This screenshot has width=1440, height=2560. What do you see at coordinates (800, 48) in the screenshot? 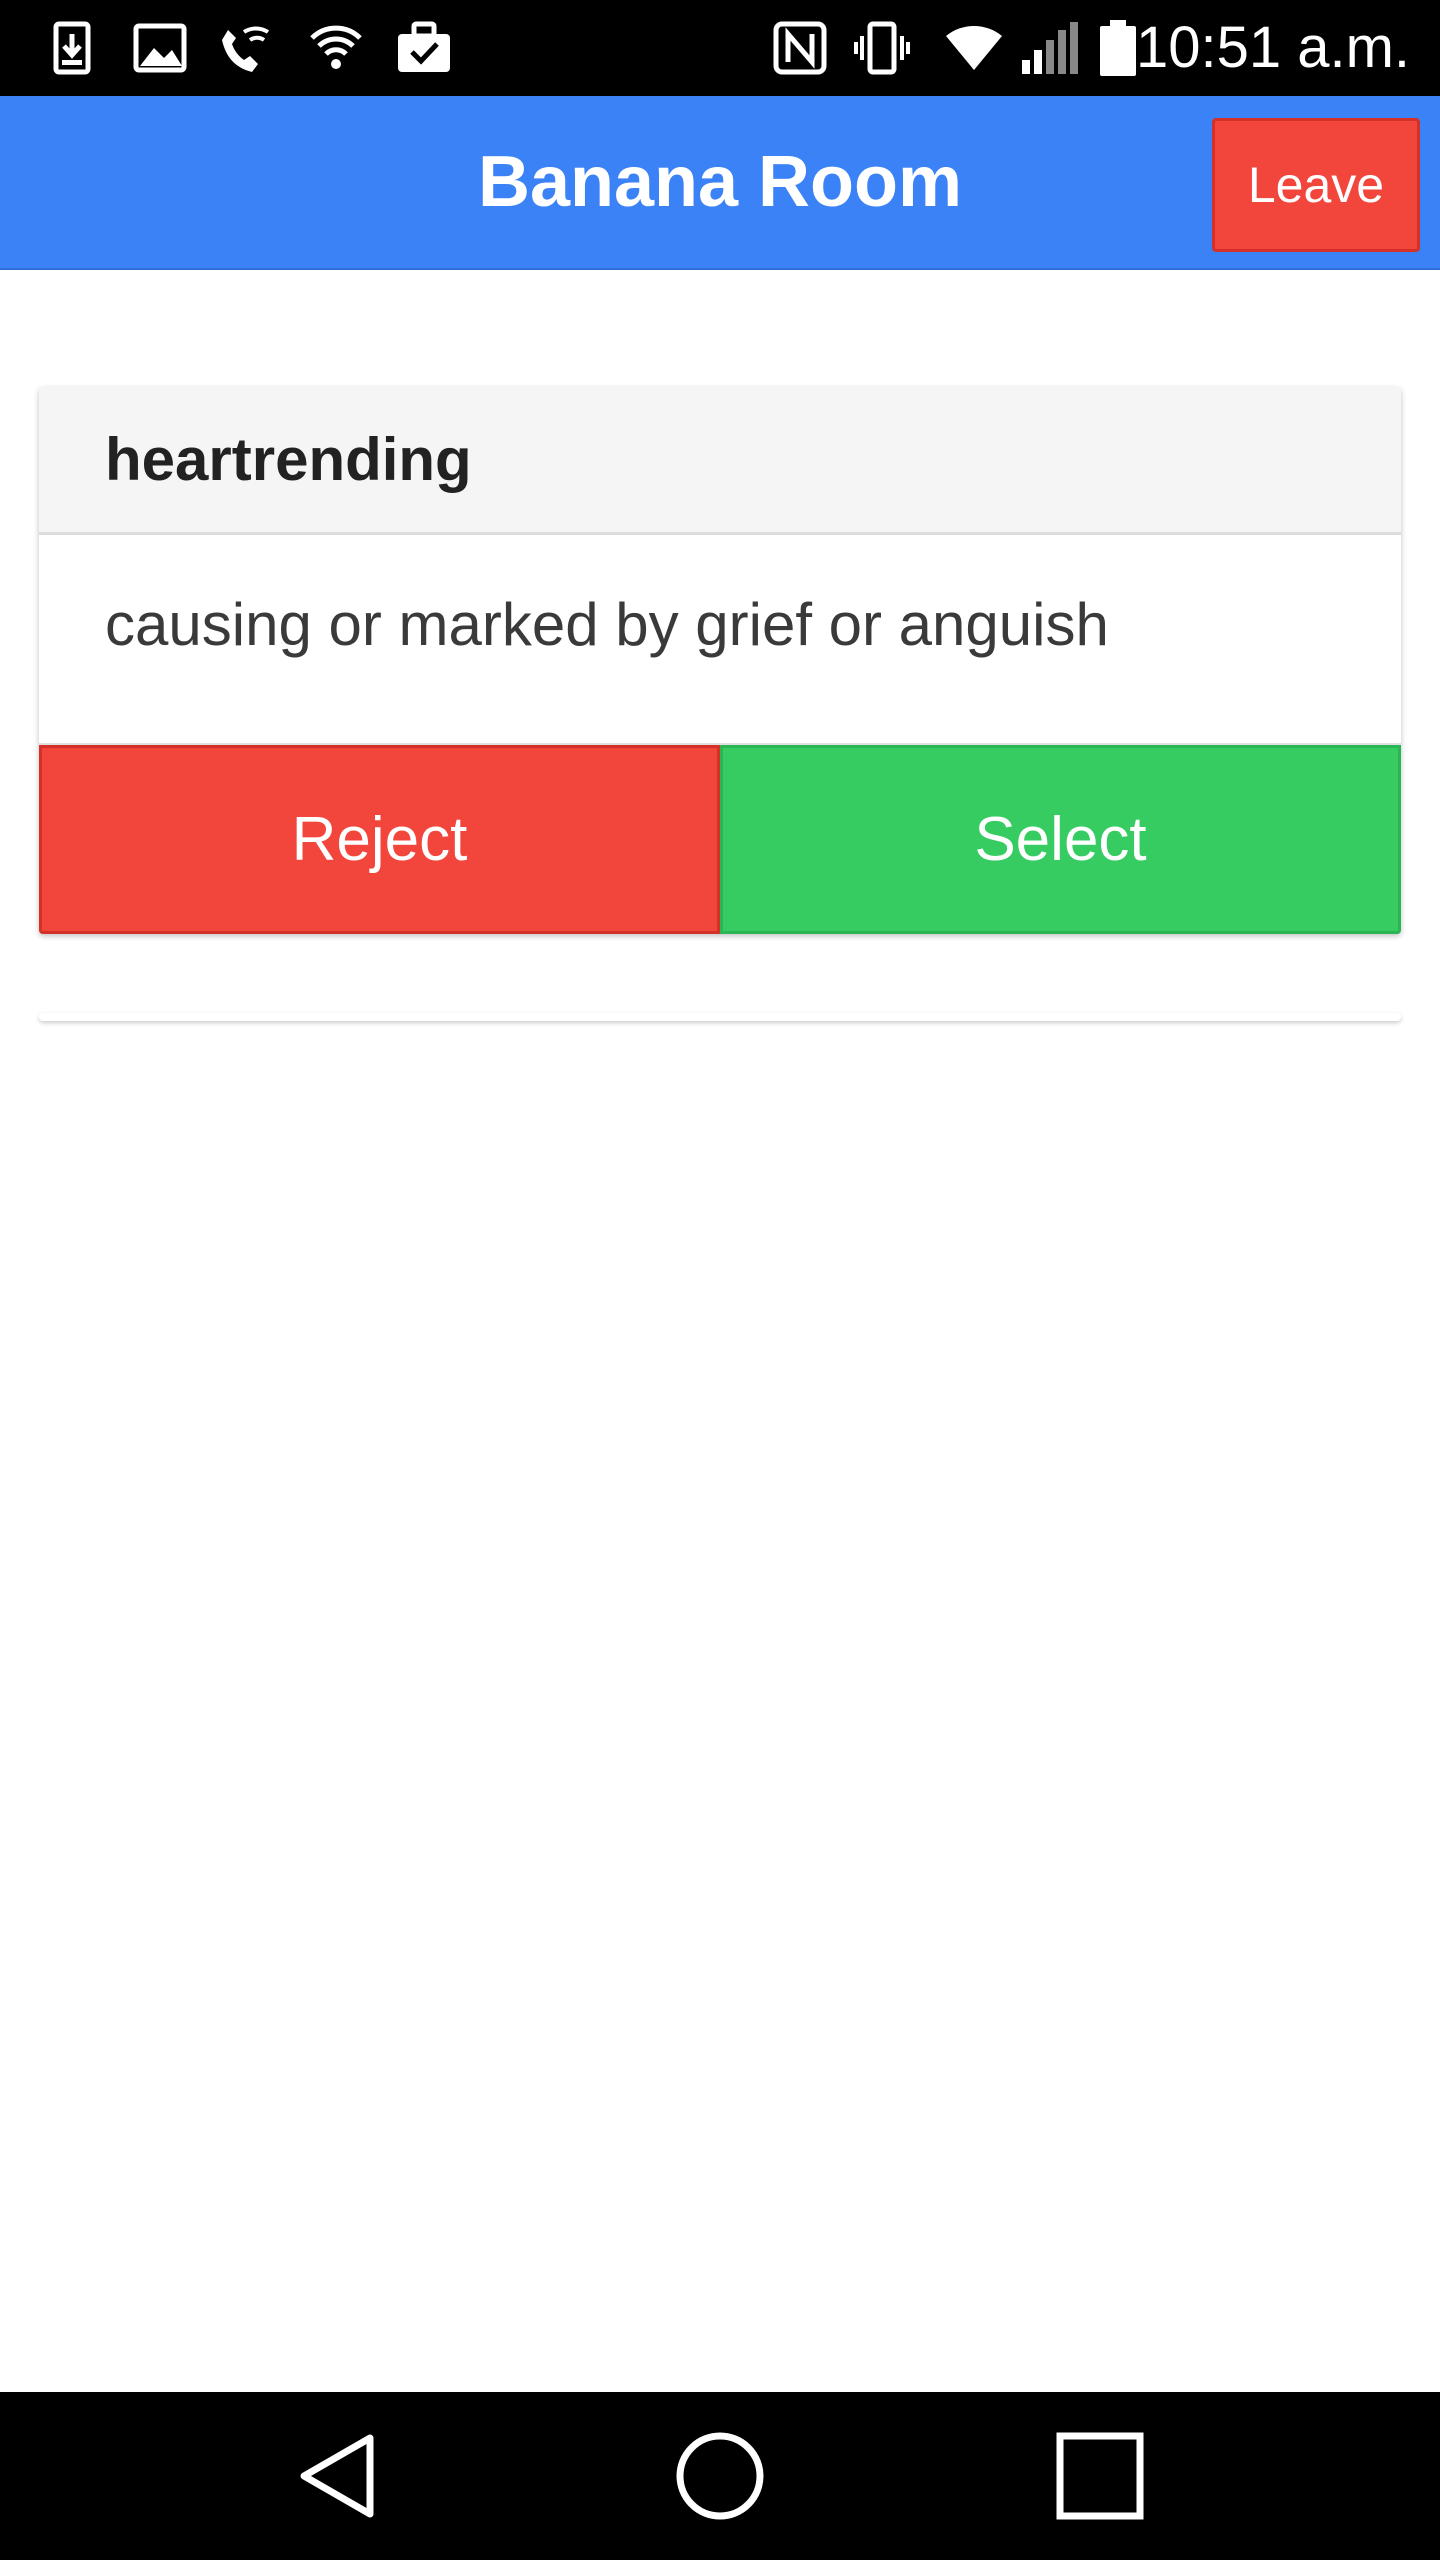
I see `nfc-icon` at bounding box center [800, 48].